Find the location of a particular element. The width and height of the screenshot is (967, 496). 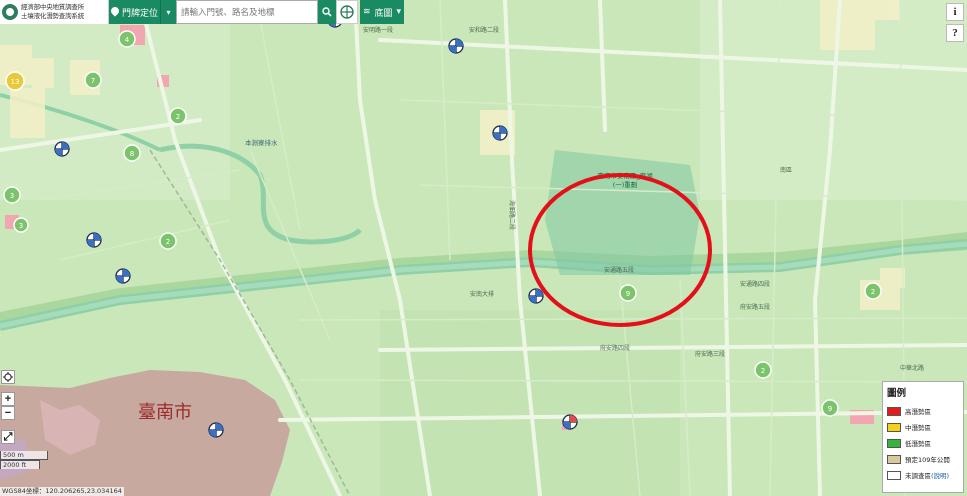

locate-by-address-button: 門牌定位 is located at coordinates (134, 12).